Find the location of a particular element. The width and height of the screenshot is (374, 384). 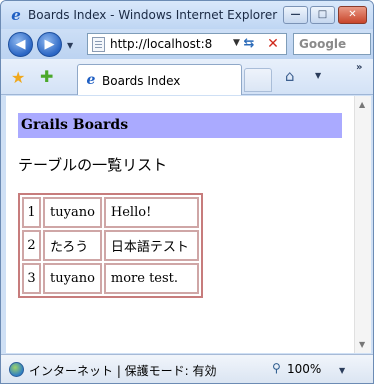

maximize-button: □ is located at coordinates (322, 15).